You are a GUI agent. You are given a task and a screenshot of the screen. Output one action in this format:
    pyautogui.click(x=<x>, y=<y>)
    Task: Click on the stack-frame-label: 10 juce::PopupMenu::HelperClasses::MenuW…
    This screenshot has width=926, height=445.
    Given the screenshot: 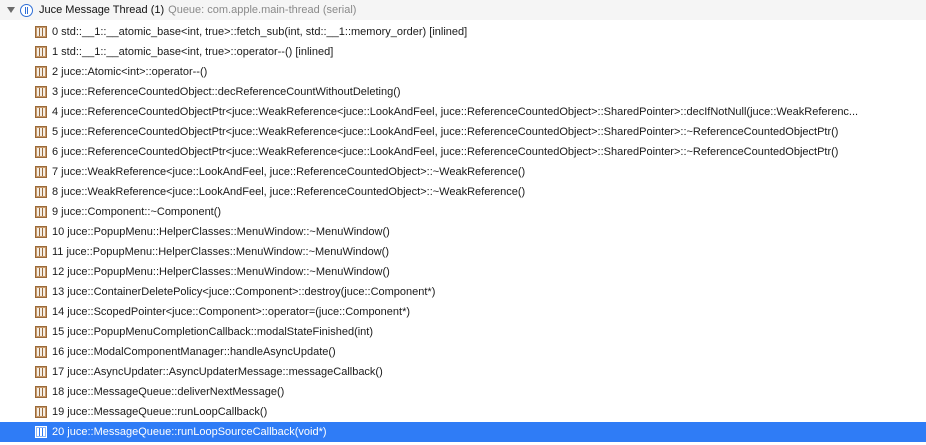 What is the action you would take?
    pyautogui.click(x=221, y=232)
    